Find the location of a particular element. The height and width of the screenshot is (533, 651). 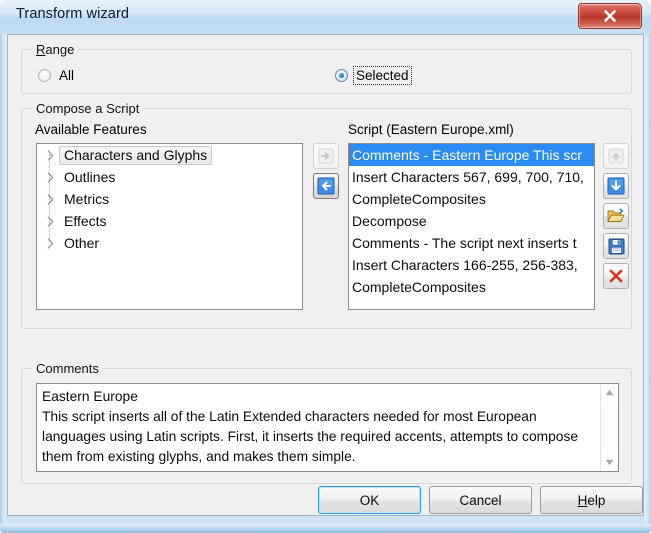

window-frame-right is located at coordinates (647, 283).